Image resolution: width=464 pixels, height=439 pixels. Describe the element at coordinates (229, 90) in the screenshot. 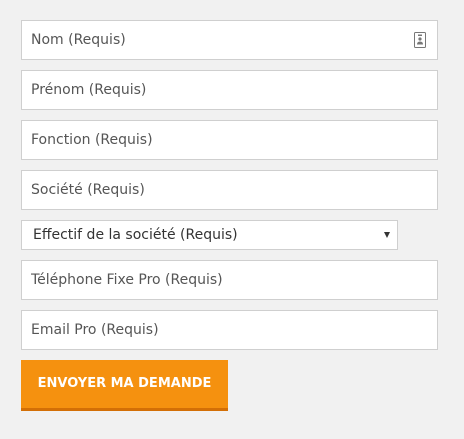

I see `prenom-field` at that location.